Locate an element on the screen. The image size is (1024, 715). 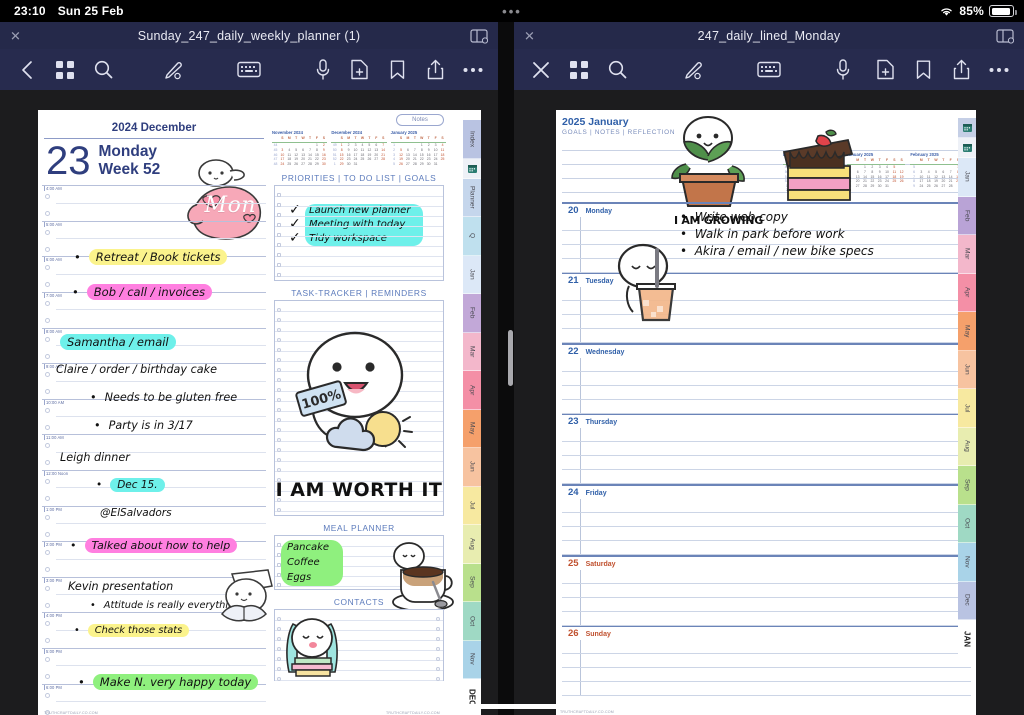
tab-planner: Planner is located at coordinates (472, 197).